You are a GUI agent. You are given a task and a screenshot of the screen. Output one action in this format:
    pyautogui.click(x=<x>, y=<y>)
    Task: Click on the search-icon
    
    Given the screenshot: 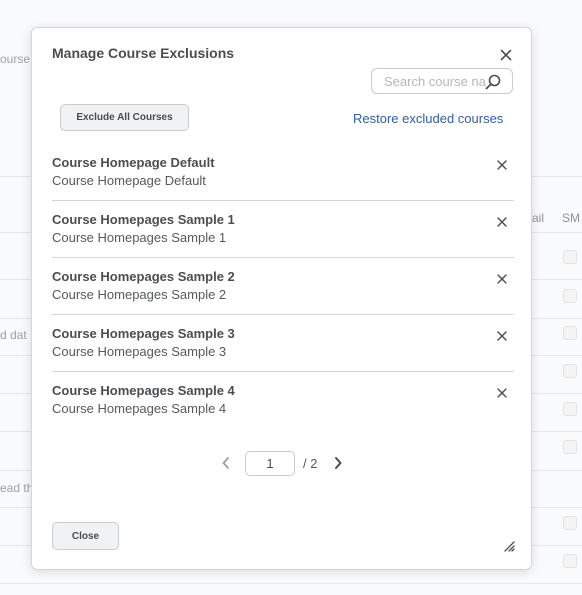 What is the action you would take?
    pyautogui.click(x=493, y=82)
    